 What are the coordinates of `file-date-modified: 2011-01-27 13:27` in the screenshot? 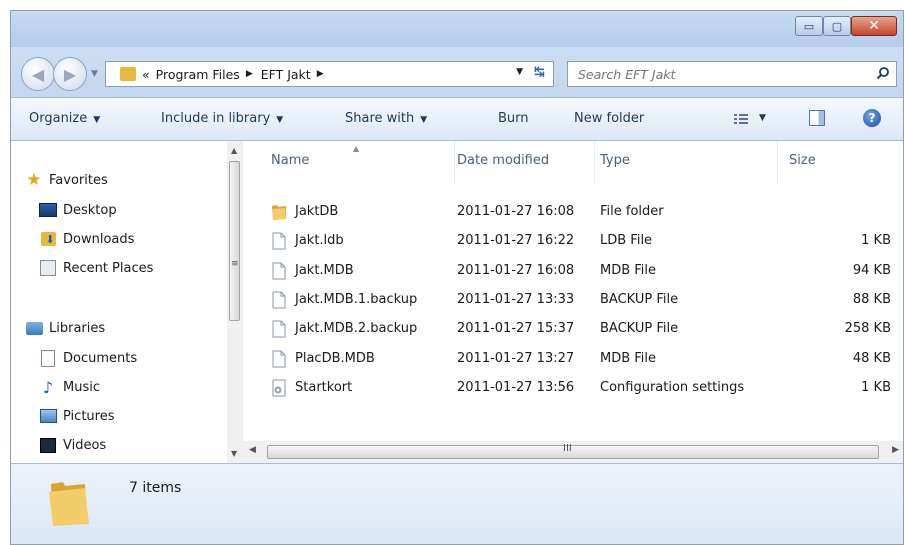 It's located at (516, 358).